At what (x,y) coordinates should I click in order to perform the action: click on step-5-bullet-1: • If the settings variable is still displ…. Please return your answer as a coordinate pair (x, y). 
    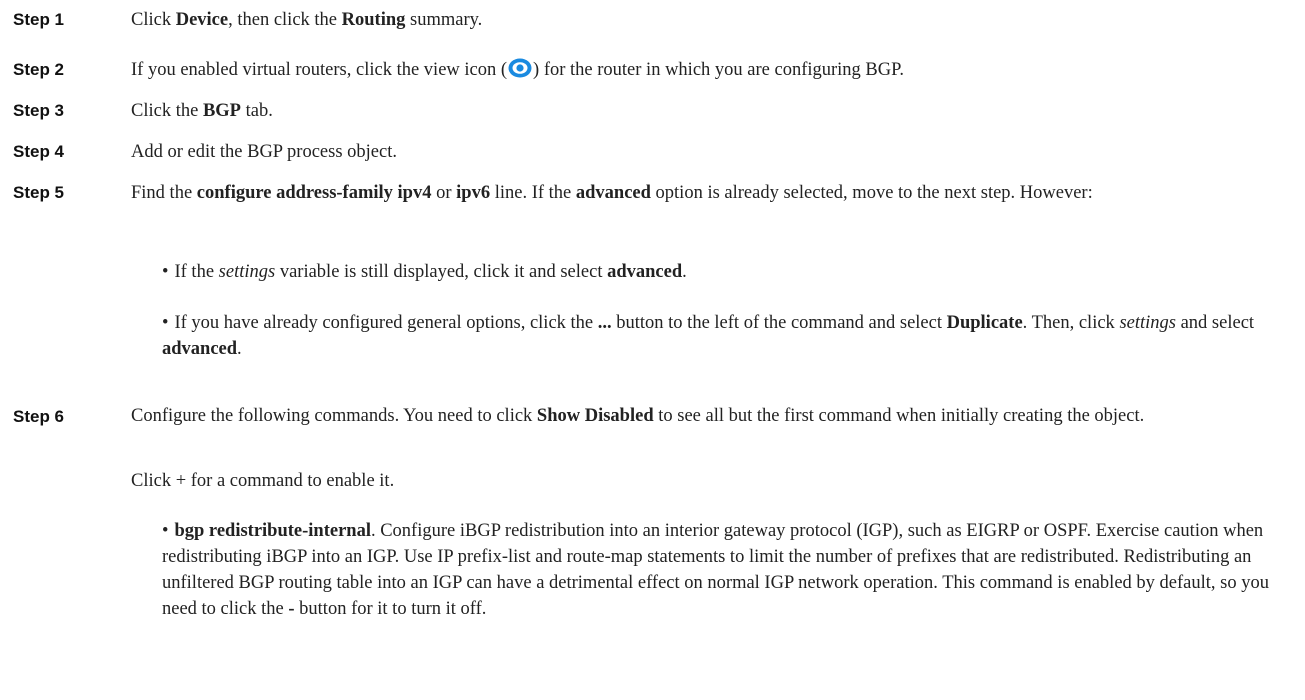
    Looking at the image, I should click on (424, 272).